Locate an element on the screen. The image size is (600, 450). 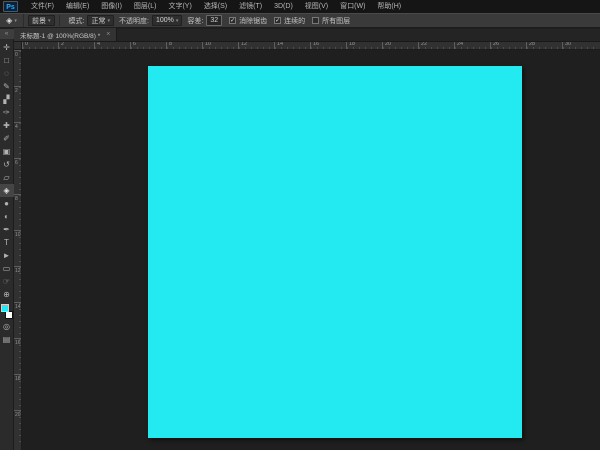
mode-label: 模式: is located at coordinates (76, 21).